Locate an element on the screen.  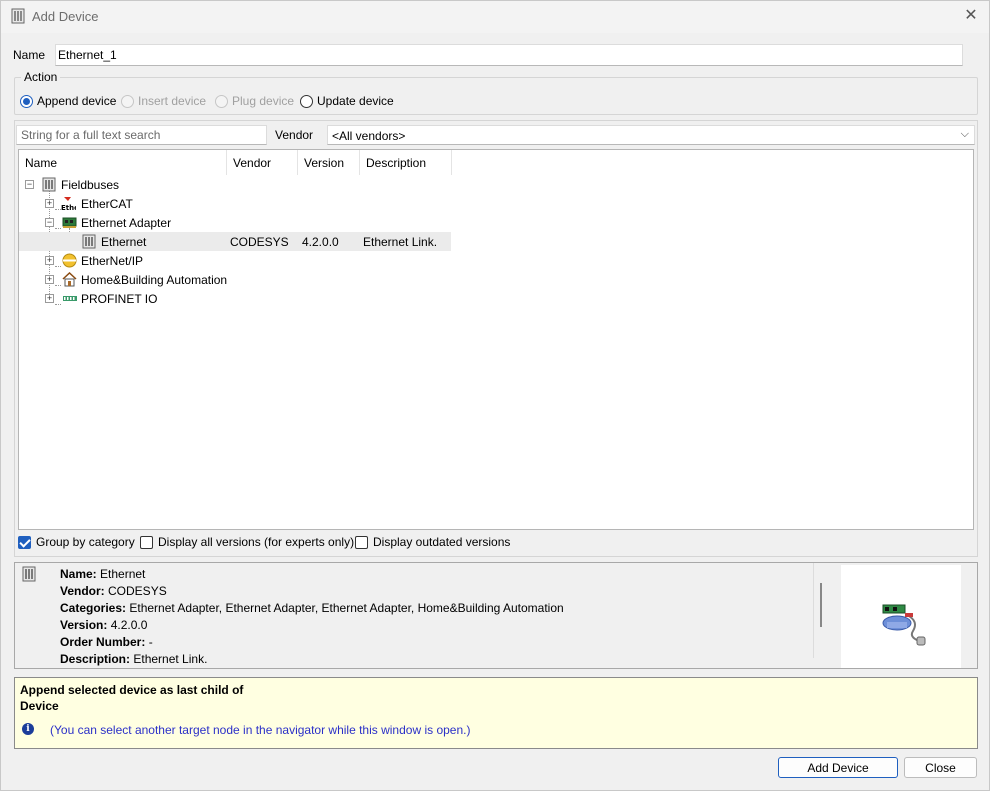
hint-line-2: Device is located at coordinates (39, 706).